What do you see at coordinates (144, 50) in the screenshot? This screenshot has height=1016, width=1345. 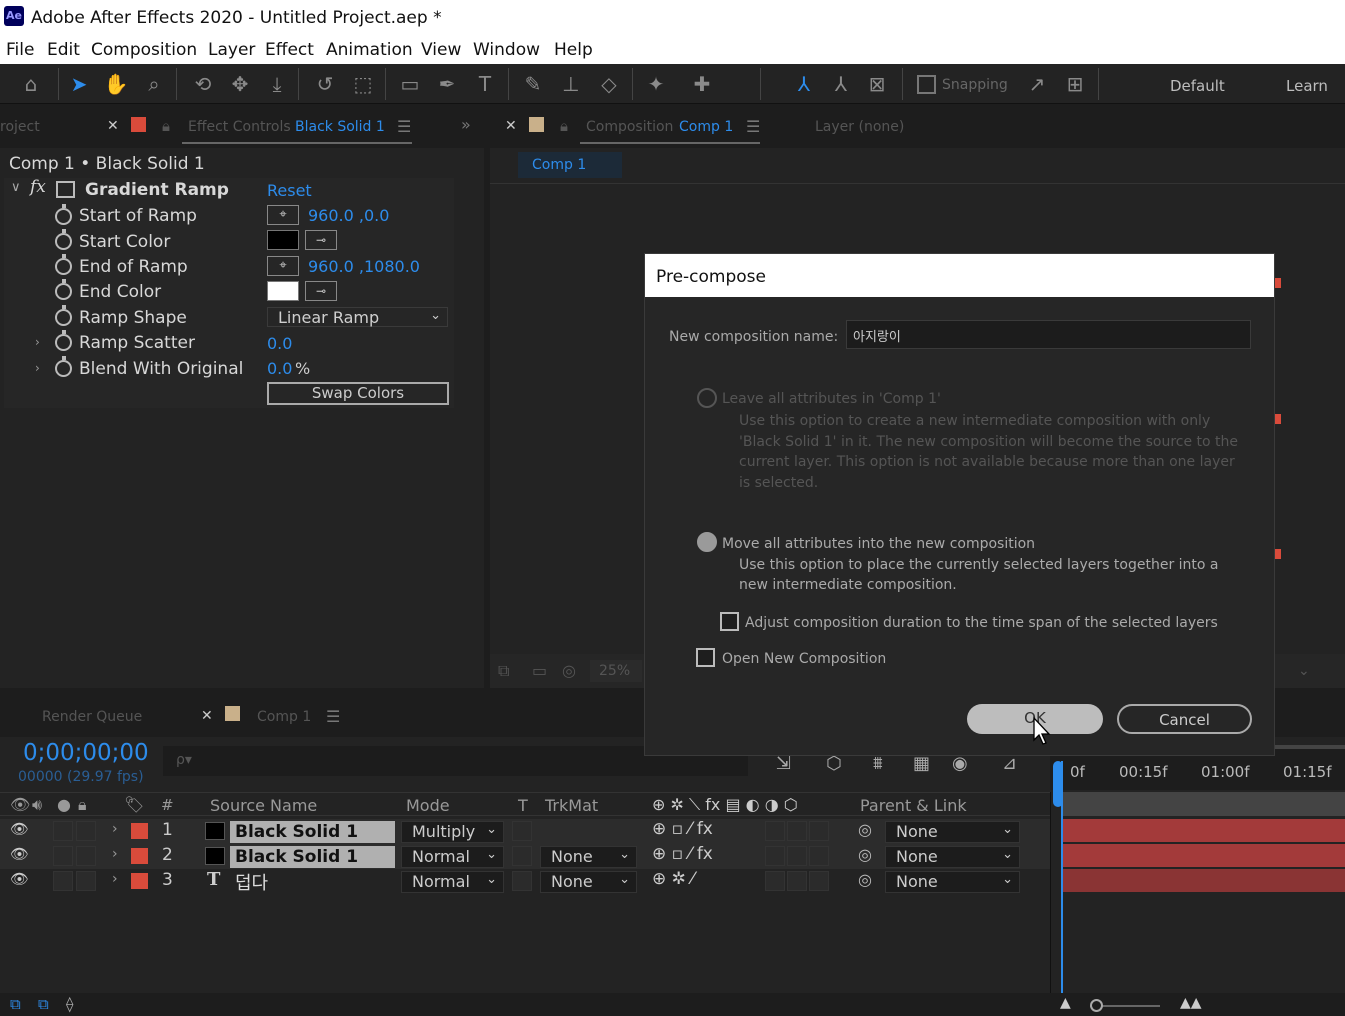 I see `menu-composition: Composition` at bounding box center [144, 50].